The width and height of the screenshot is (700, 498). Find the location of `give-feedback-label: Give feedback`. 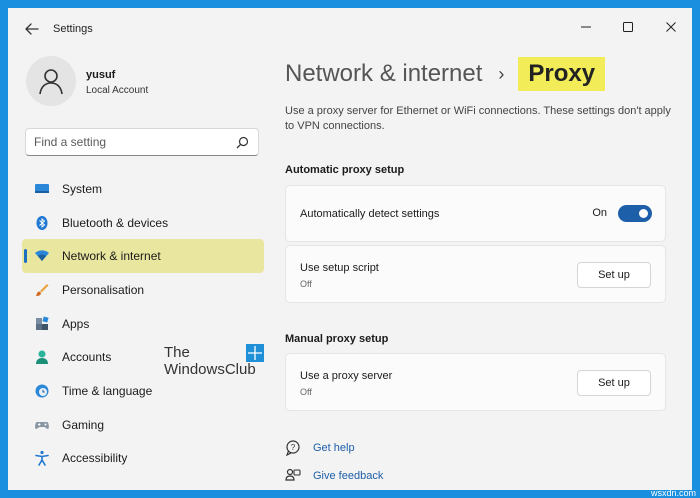

give-feedback-label: Give feedback is located at coordinates (348, 476).